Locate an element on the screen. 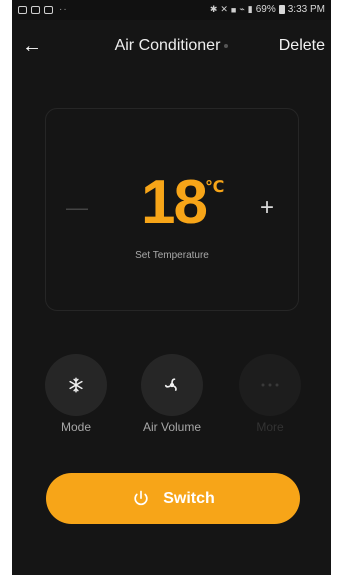 This screenshot has height=575, width=339. temperature-value: 18 is located at coordinates (174, 202).